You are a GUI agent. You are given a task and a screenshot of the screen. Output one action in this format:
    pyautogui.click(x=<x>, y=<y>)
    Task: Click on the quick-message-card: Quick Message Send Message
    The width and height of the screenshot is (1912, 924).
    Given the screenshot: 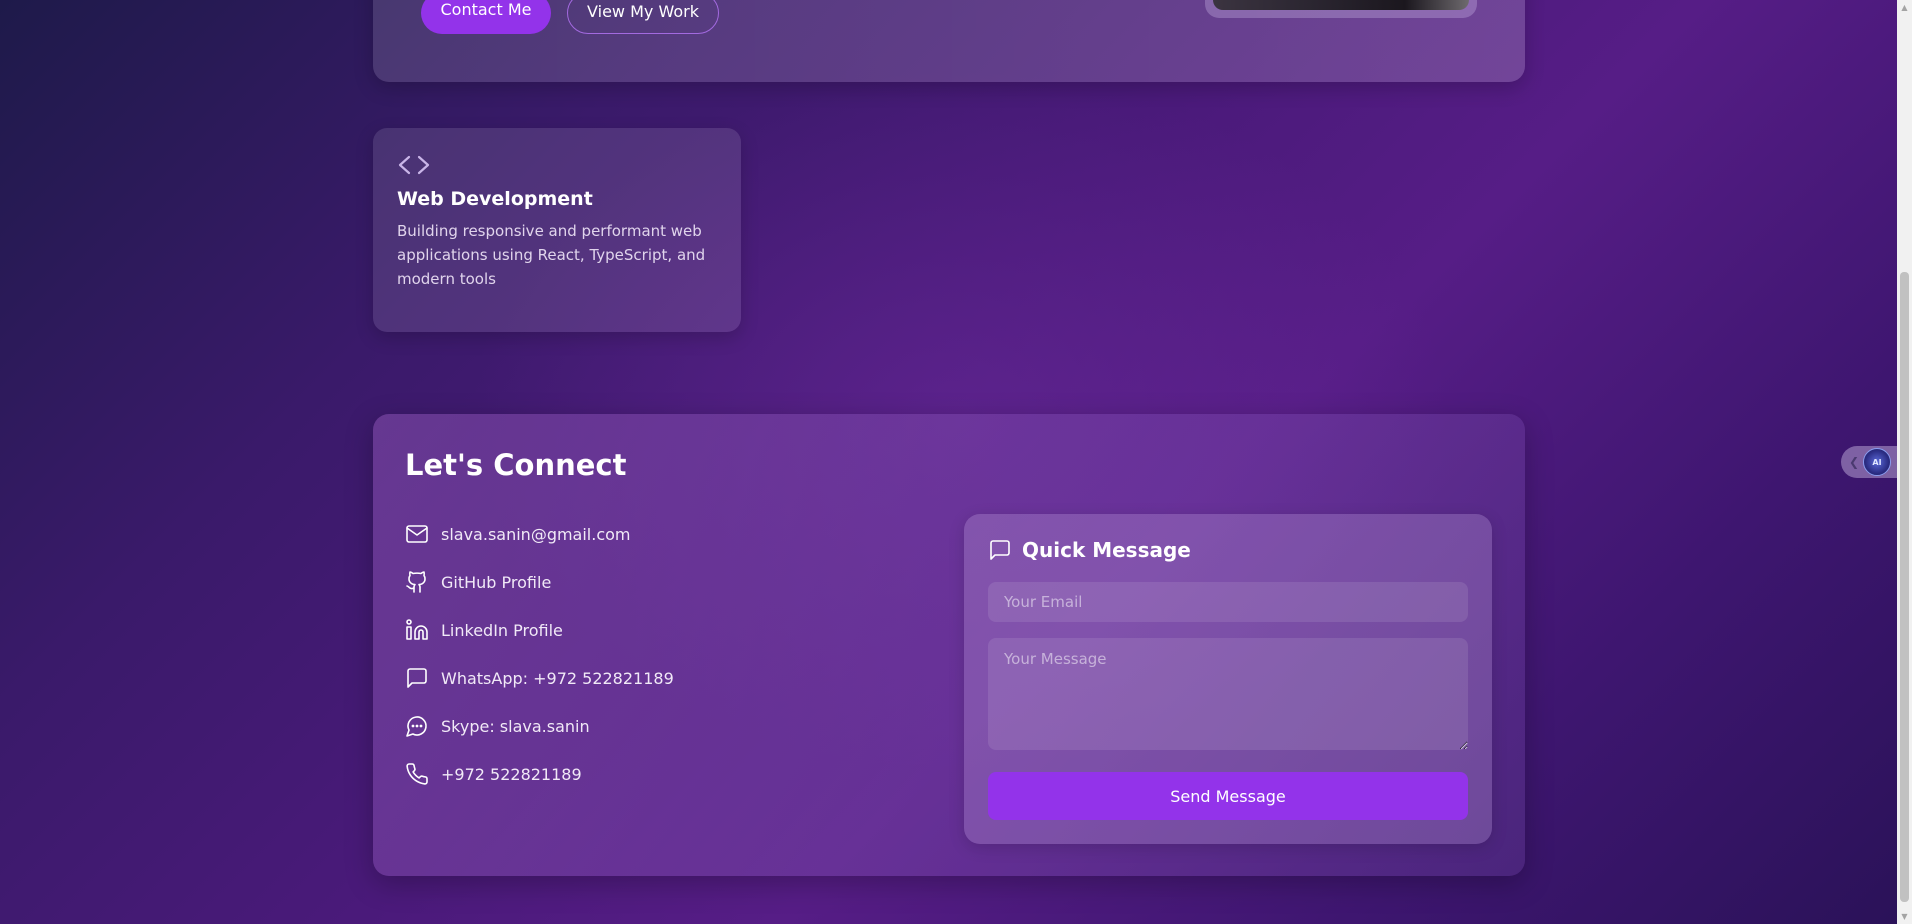 What is the action you would take?
    pyautogui.click(x=1228, y=679)
    